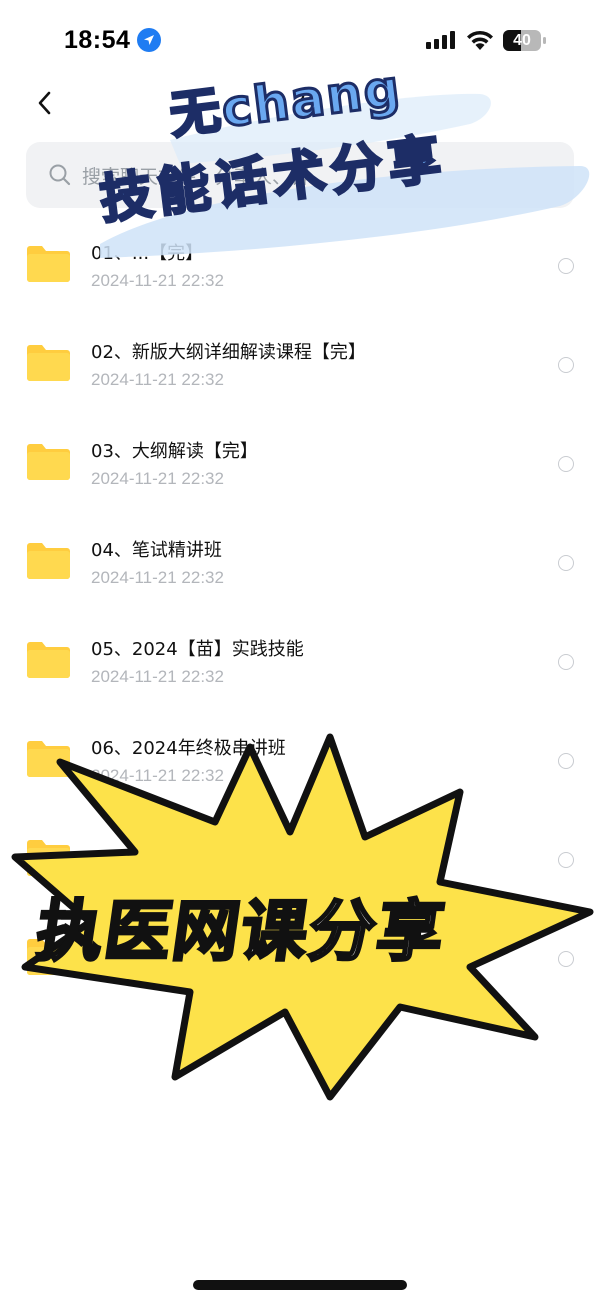 The image size is (600, 1290). I want to click on burst-caption: 执医网课分享, so click(241, 932).